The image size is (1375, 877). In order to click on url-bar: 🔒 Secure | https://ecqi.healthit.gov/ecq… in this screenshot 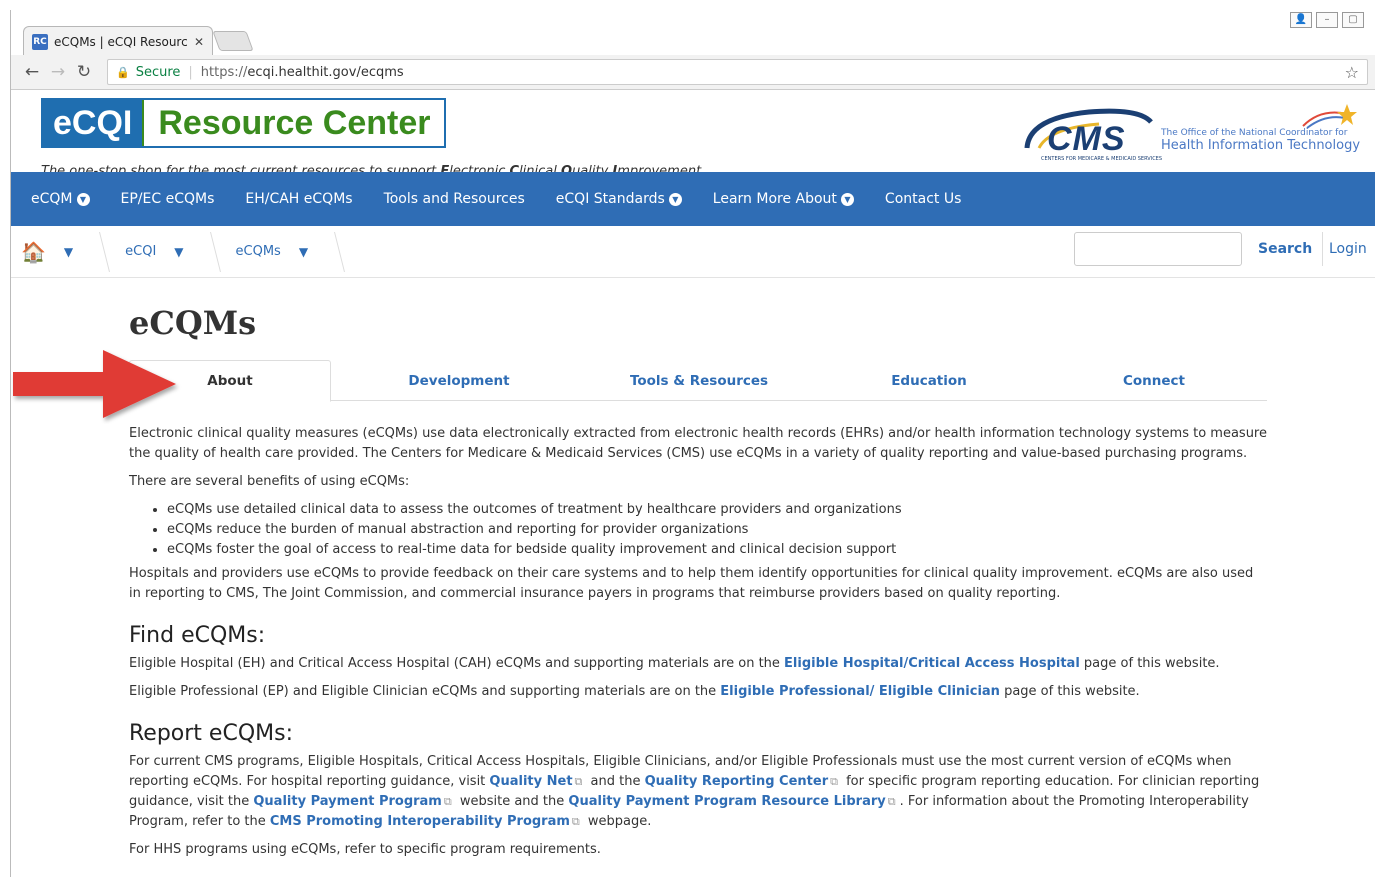, I will do `click(737, 72)`.